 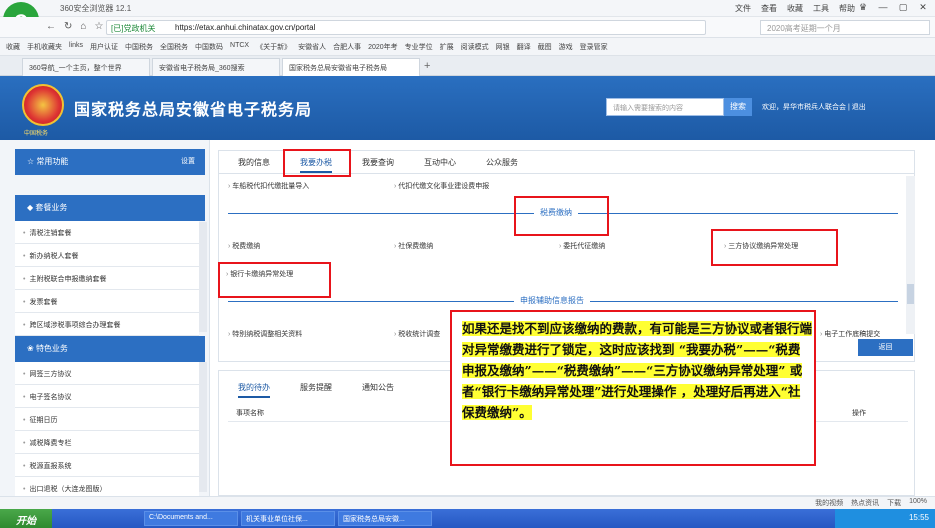 I want to click on tab-query: 我要查询, so click(x=378, y=162).